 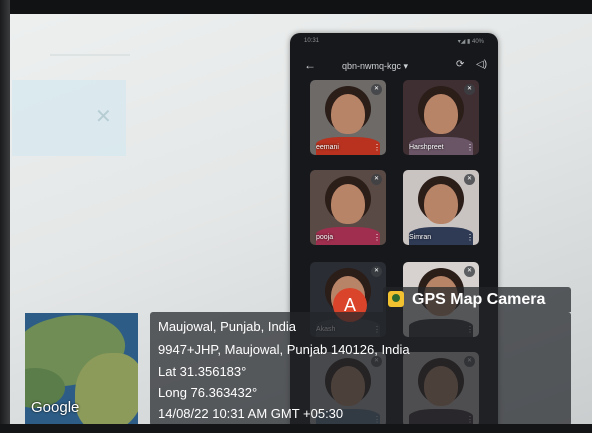 I want to click on longitude: Long 76.363432°, so click(x=208, y=392).